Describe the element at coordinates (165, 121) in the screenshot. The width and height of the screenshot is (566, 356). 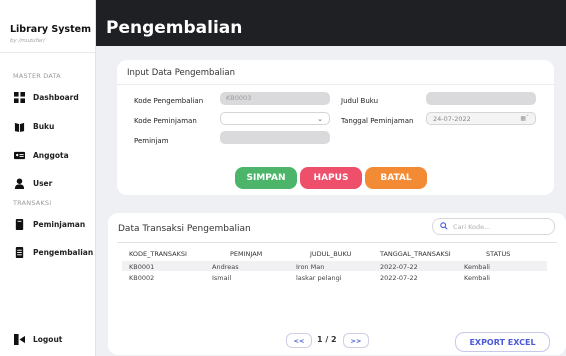
I see `kode-peminjaman-label: Kode Peminjaman` at that location.